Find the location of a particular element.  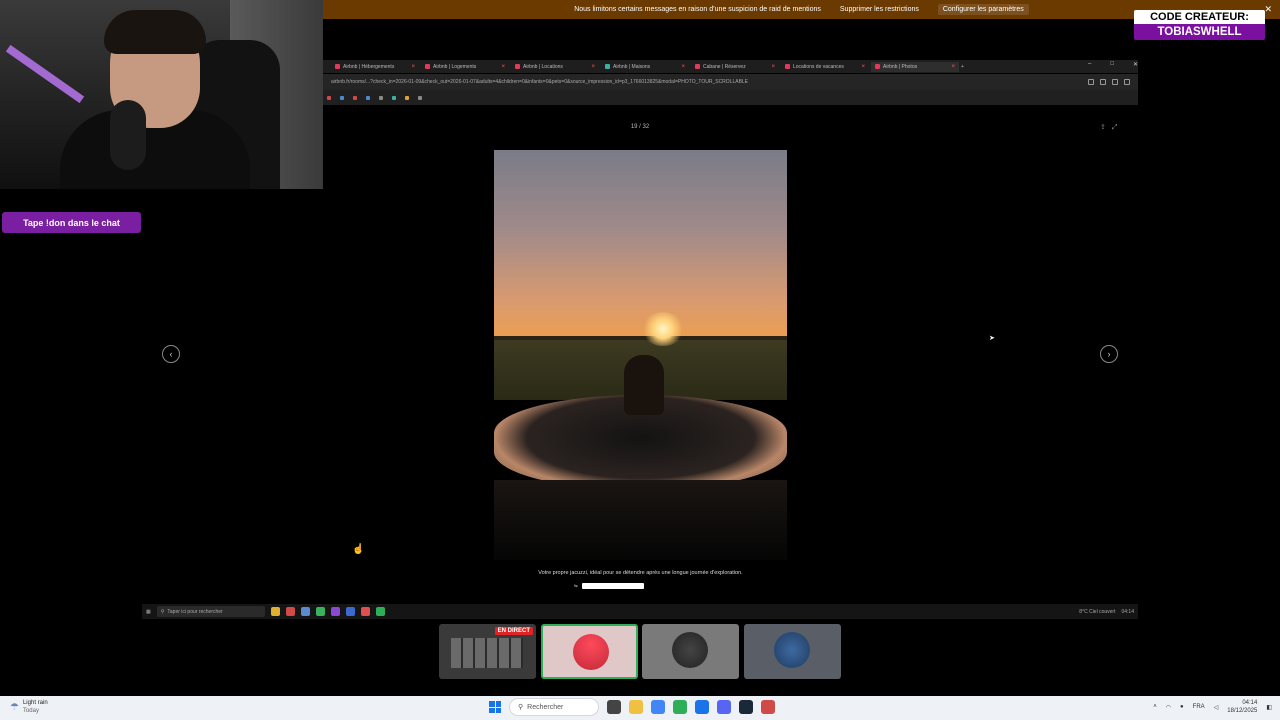

mic-icon: ● is located at coordinates (1182, 707).